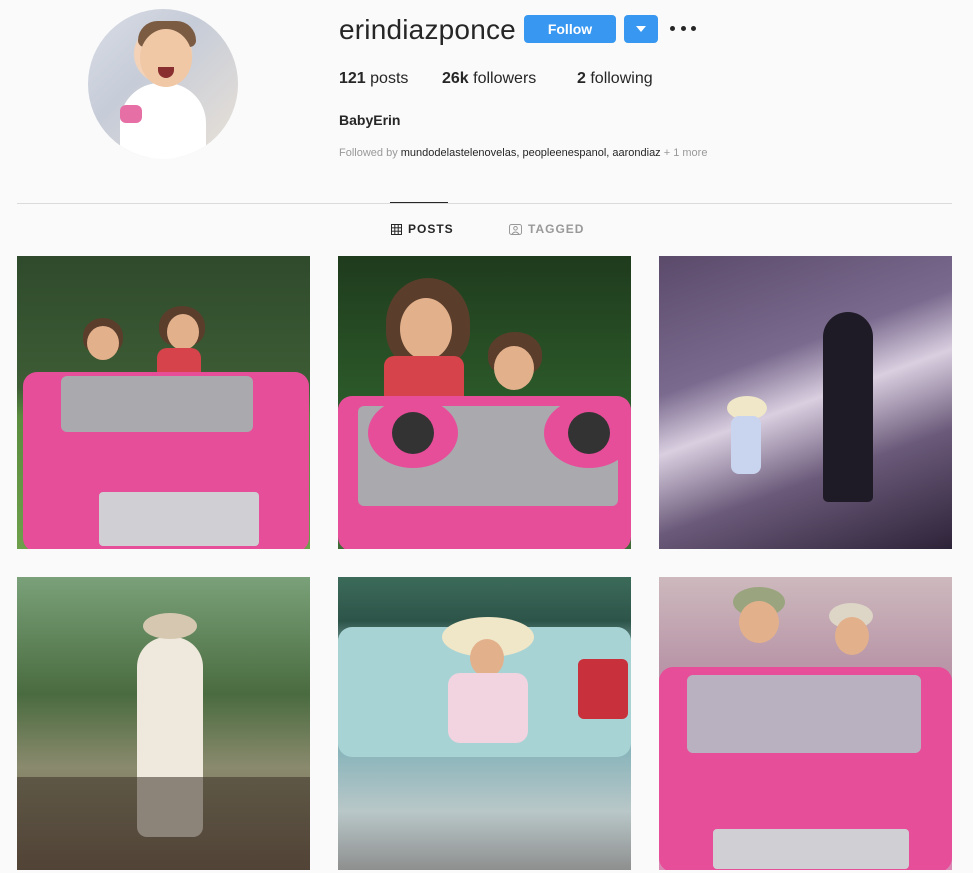 This screenshot has height=873, width=973. Describe the element at coordinates (515, 229) in the screenshot. I see `tag-icon` at that location.